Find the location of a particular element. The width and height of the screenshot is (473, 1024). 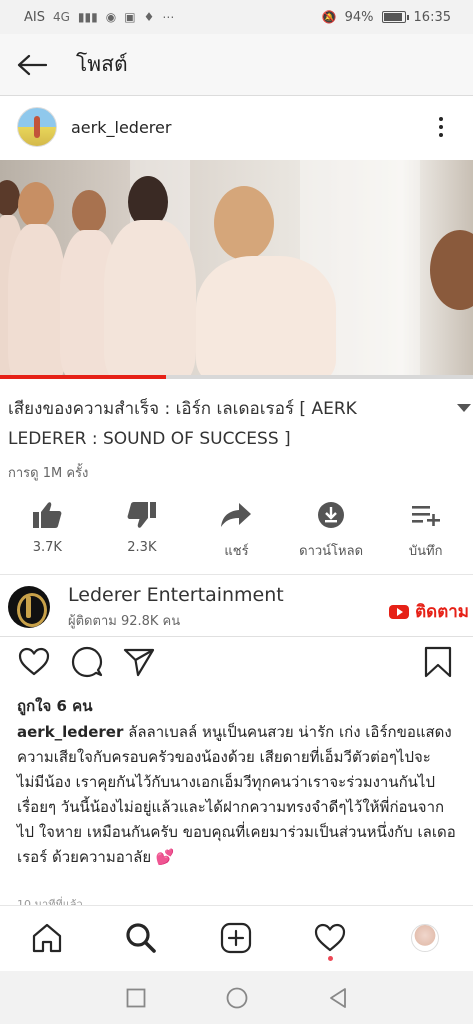

thumbs-down-icon is located at coordinates (141, 515).